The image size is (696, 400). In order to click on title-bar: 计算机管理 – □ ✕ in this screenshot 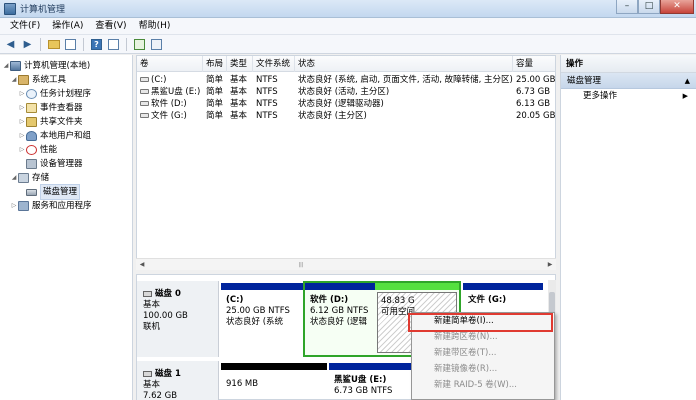, I will do `click(348, 9)`.